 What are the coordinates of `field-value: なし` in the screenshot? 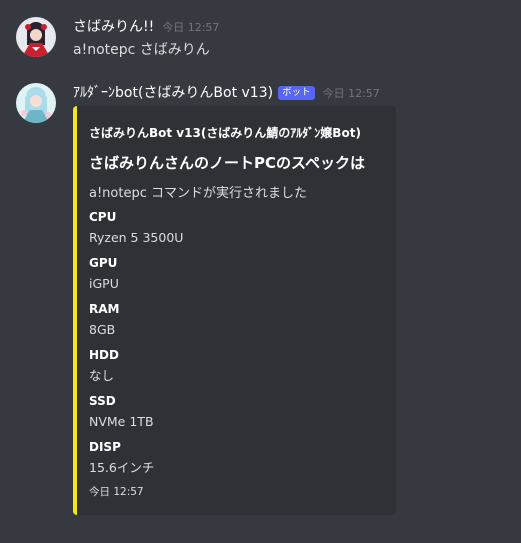 It's located at (102, 375).